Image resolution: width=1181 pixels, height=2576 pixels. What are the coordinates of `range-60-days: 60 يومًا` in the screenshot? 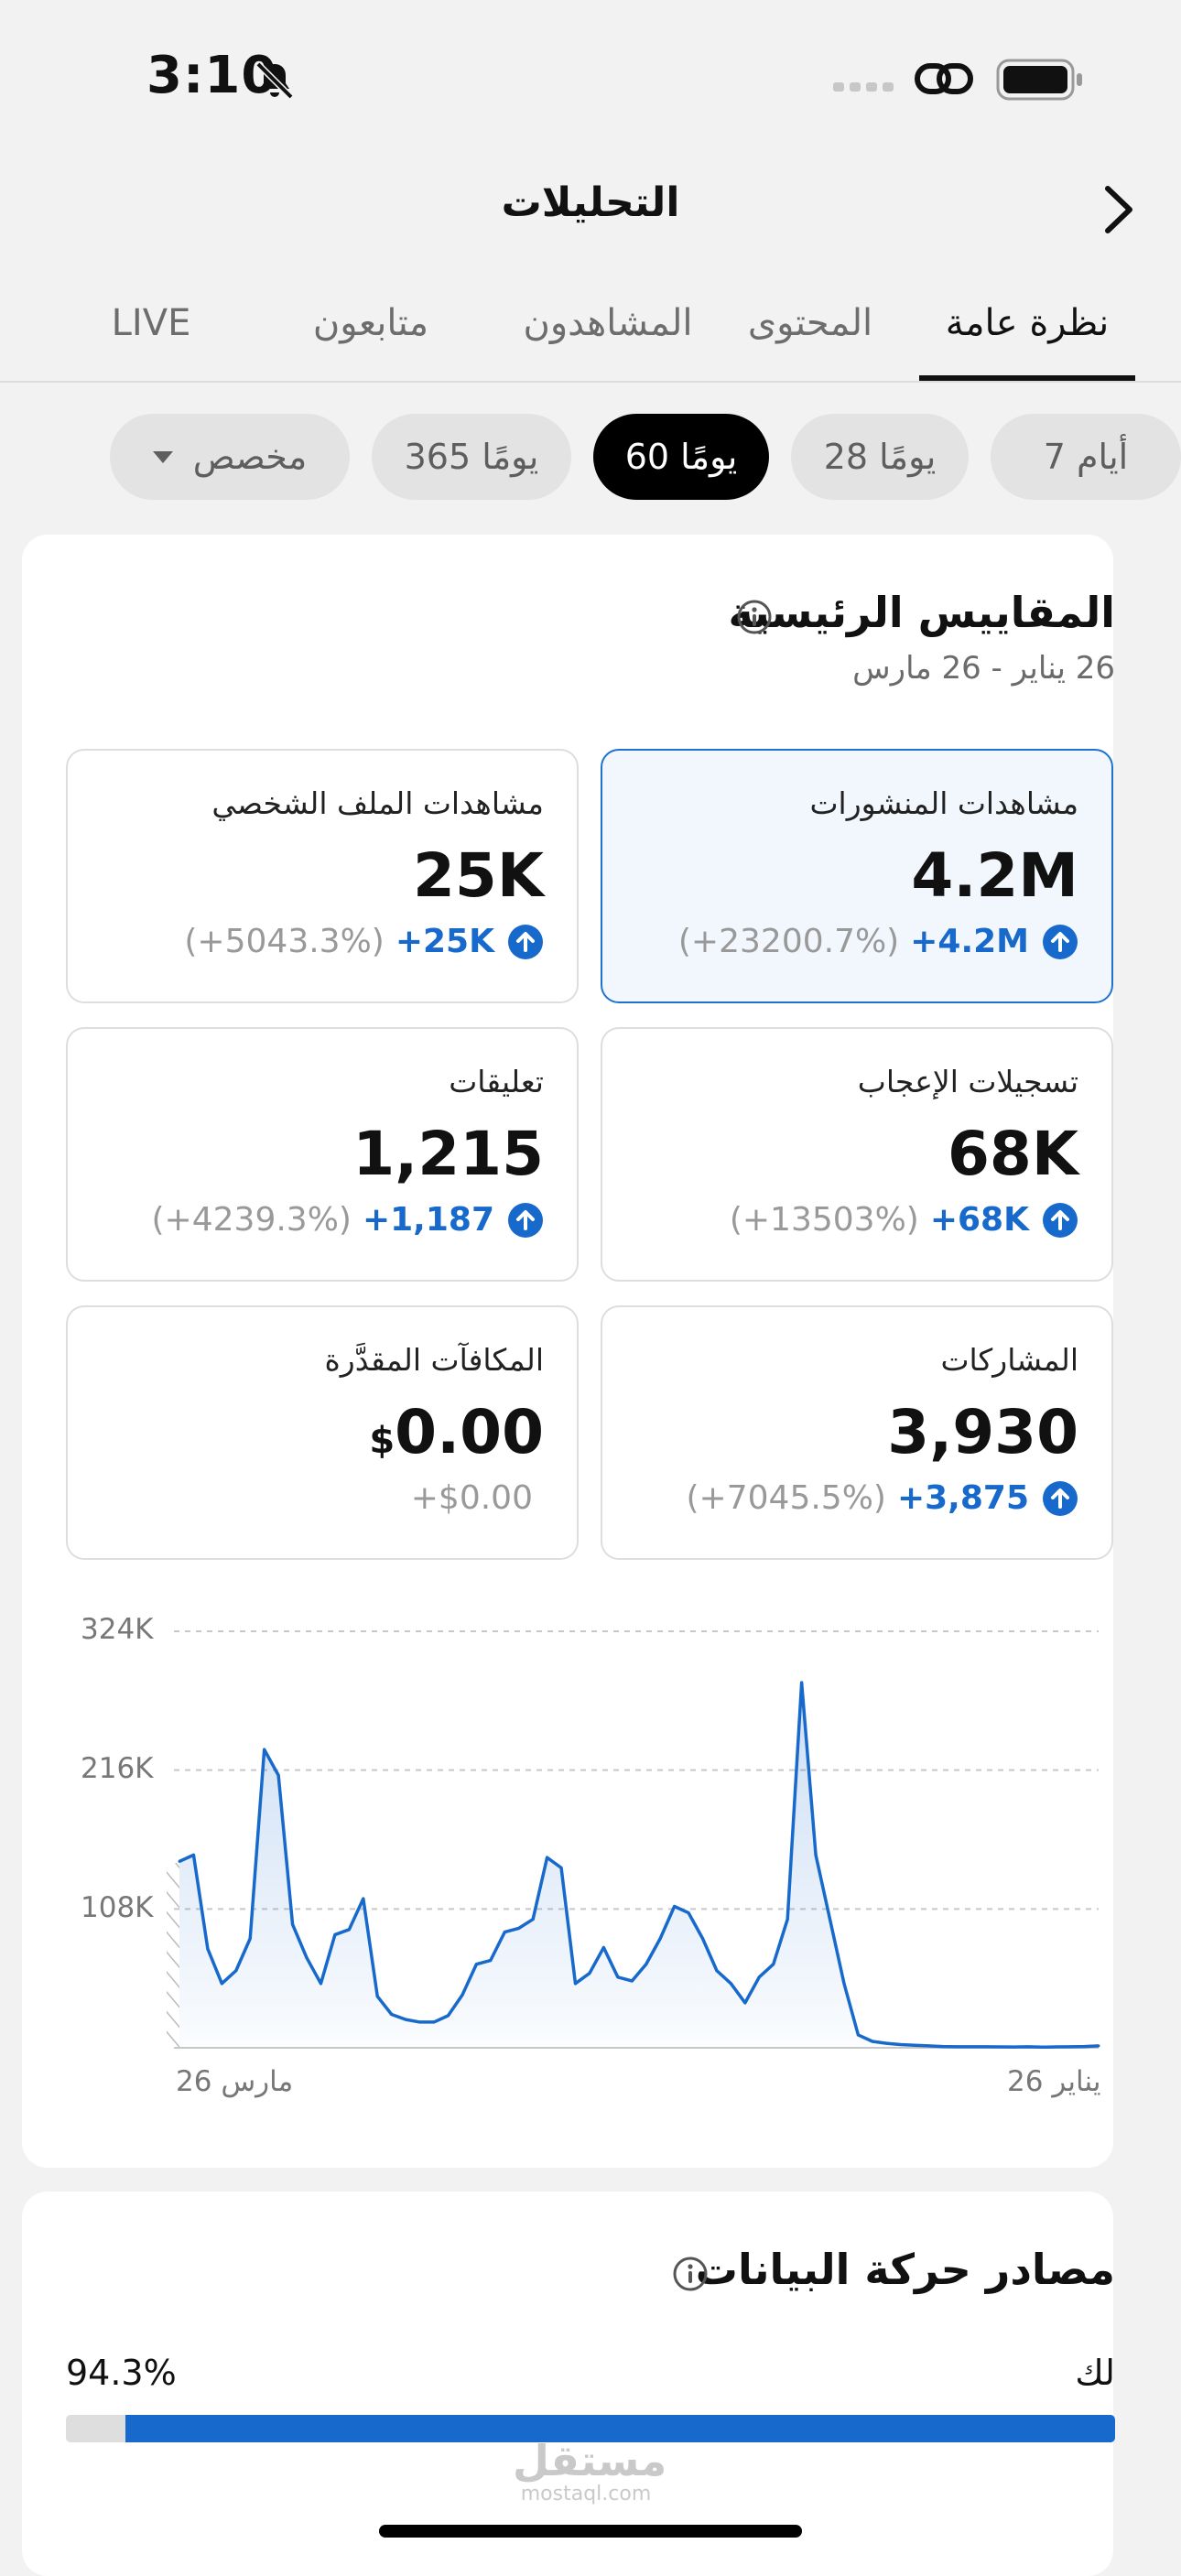 It's located at (681, 457).